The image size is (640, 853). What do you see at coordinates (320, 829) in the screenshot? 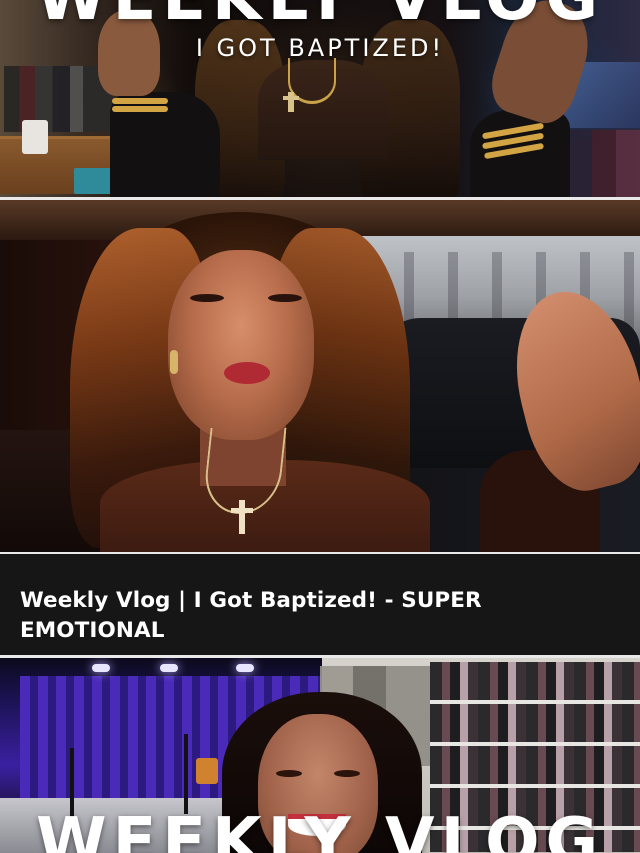
I see `banner-title-bottom: WEEKLY VLOG` at bounding box center [320, 829].